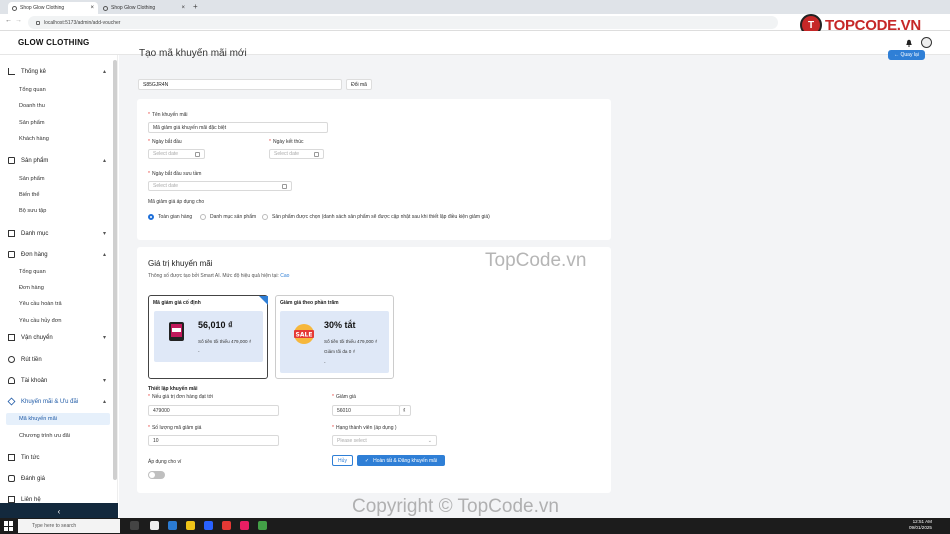  Describe the element at coordinates (57, 478) in the screenshot. I see `sidebar-group-danh-gia: Đánh giá` at that location.